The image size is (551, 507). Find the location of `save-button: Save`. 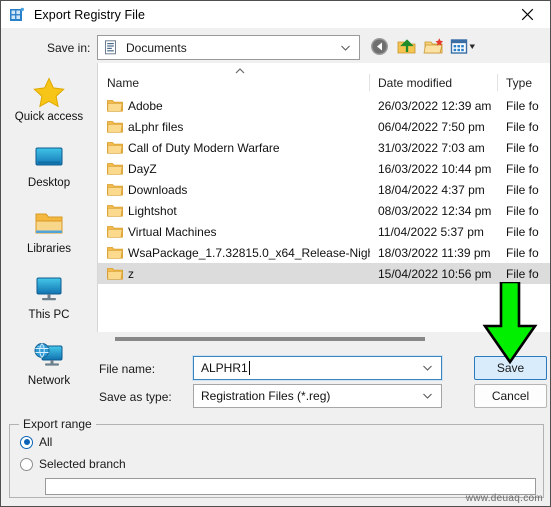

save-button: Save is located at coordinates (510, 368).